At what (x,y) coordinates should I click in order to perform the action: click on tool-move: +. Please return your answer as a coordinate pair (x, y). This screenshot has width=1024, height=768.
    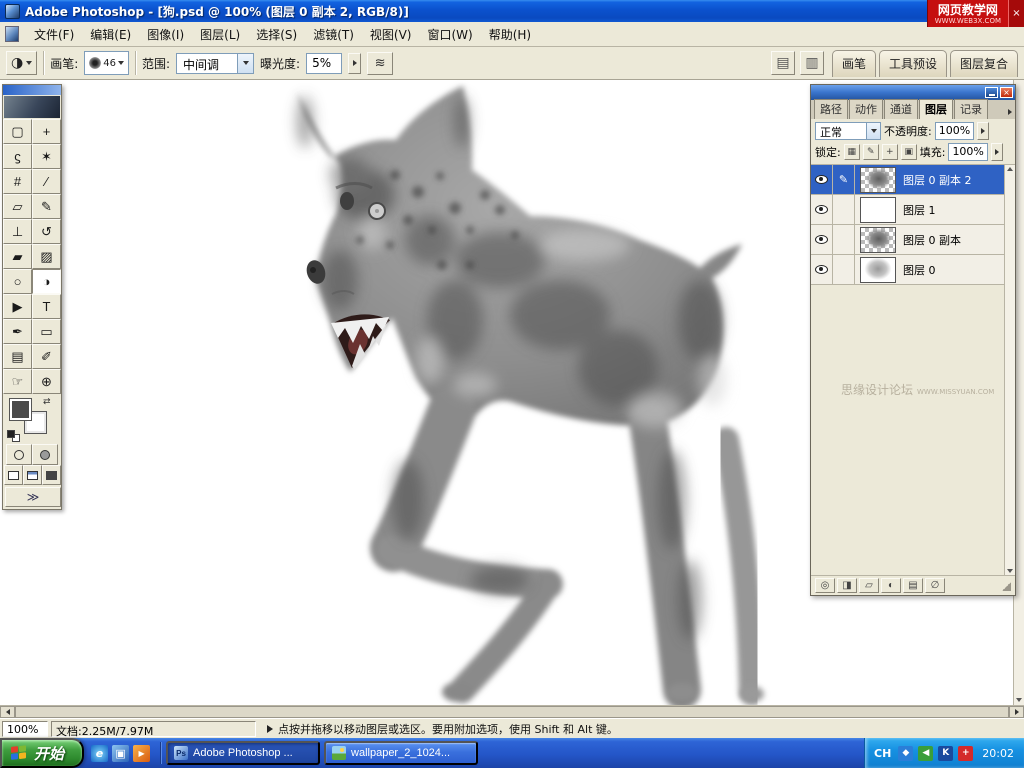
    Looking at the image, I should click on (46, 131).